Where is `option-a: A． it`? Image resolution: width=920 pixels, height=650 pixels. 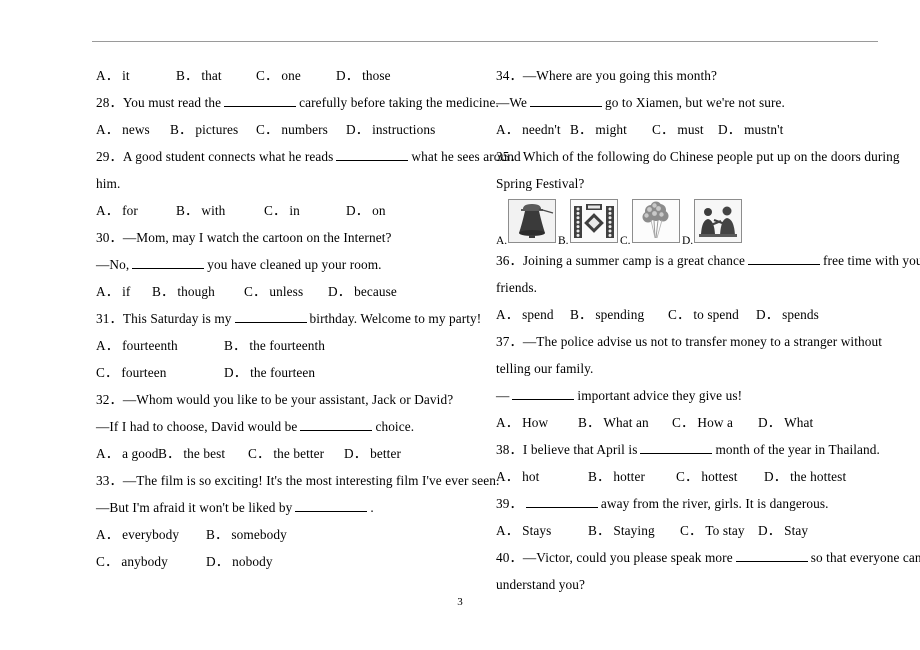
option-a: A． it is located at coordinates (113, 75).